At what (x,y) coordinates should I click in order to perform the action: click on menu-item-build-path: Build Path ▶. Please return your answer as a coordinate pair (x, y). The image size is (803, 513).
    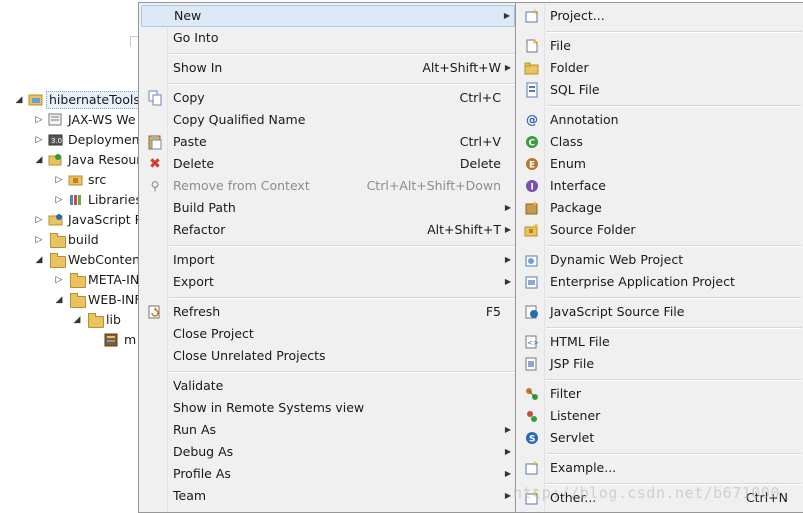
    Looking at the image, I should click on (328, 208).